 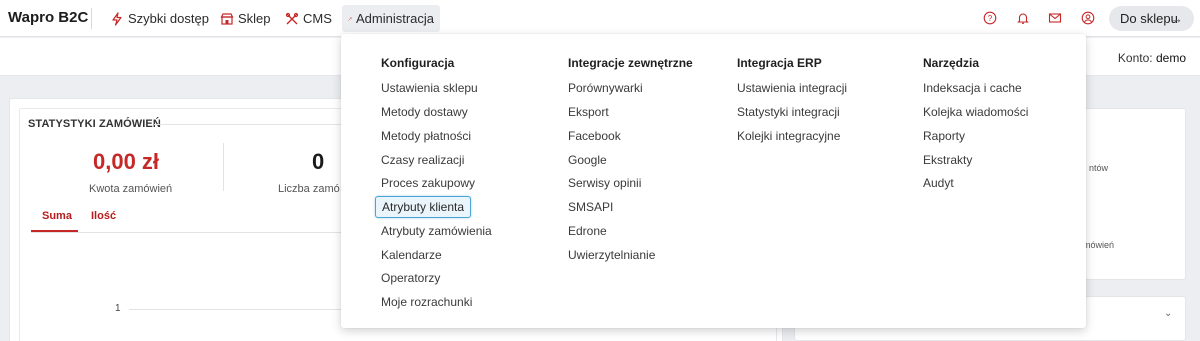 What do you see at coordinates (944, 136) in the screenshot?
I see `menu-item: Raporty` at bounding box center [944, 136].